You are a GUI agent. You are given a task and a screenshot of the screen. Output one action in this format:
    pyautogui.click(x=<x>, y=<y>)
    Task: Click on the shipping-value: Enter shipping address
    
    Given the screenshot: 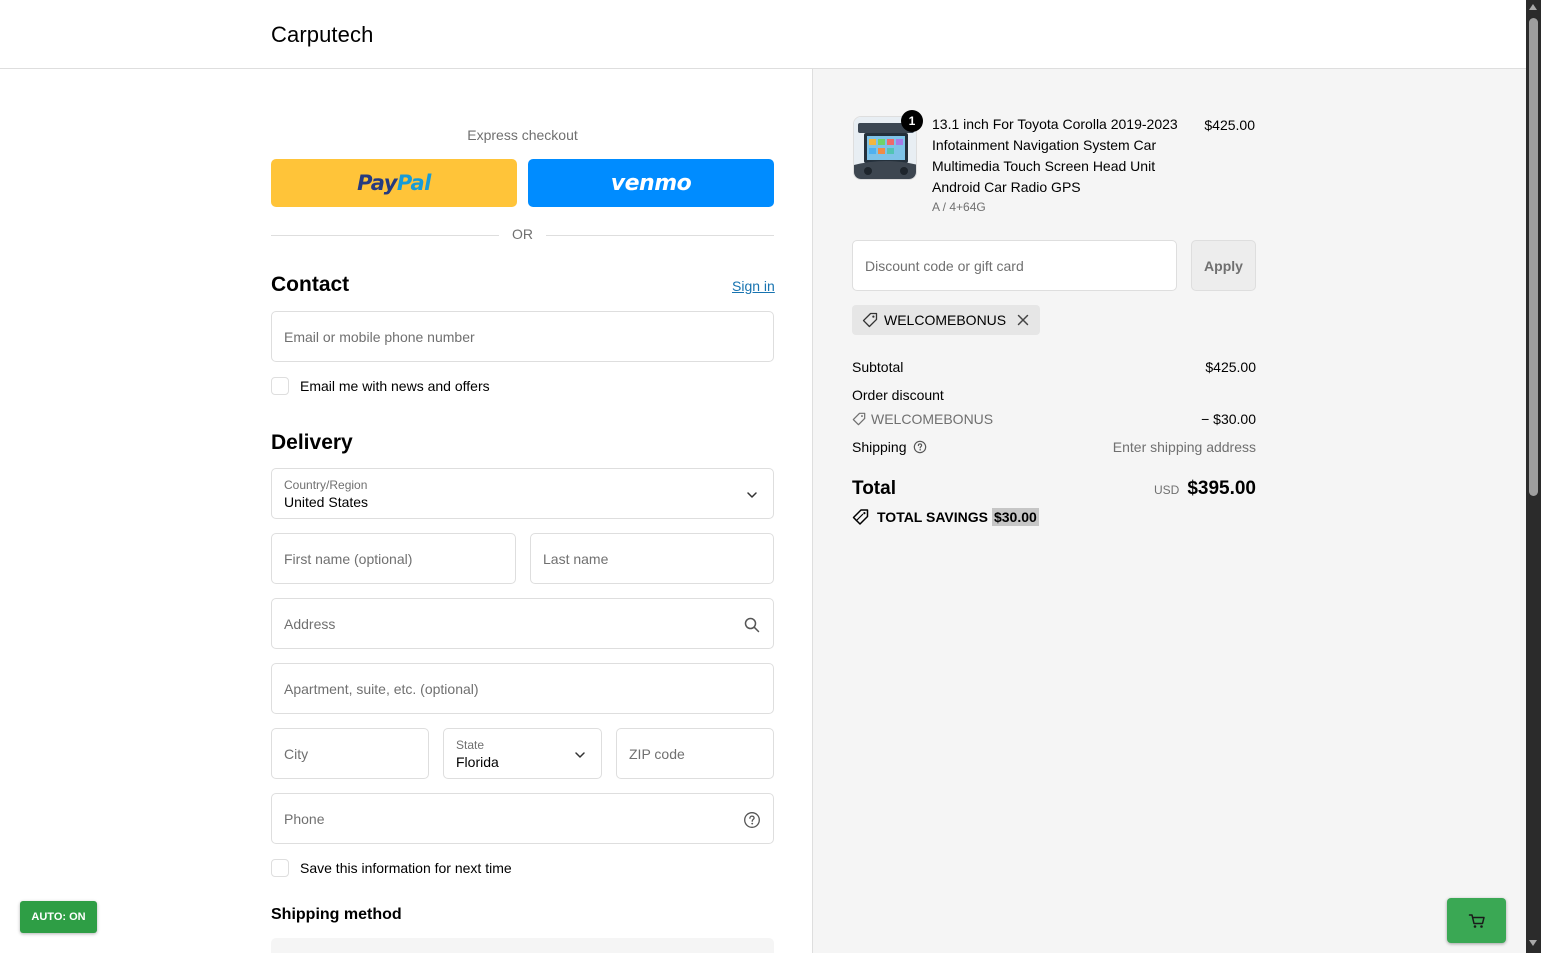 What is the action you would take?
    pyautogui.click(x=1184, y=447)
    